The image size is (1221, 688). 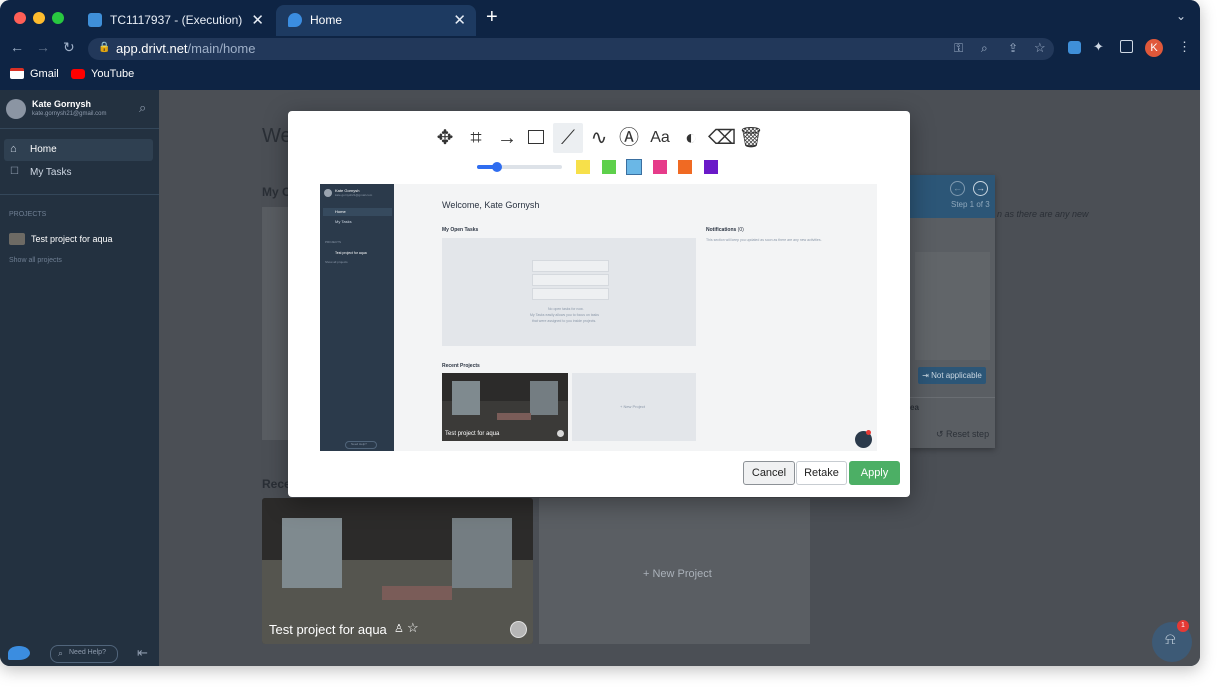 I want to click on not-applicable-button: ⇥ Not applicable, so click(x=952, y=375).